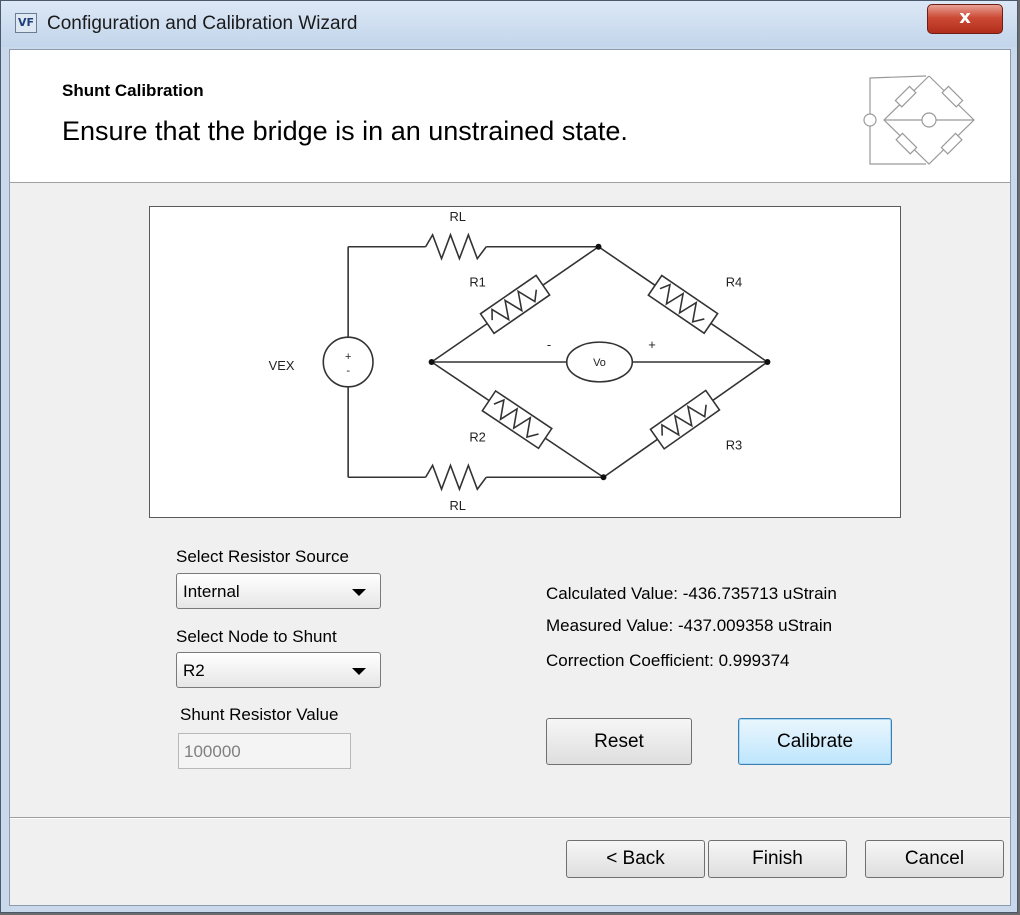 This screenshot has height=915, width=1020. Describe the element at coordinates (549, 344) in the screenshot. I see `label-minus: -` at that location.